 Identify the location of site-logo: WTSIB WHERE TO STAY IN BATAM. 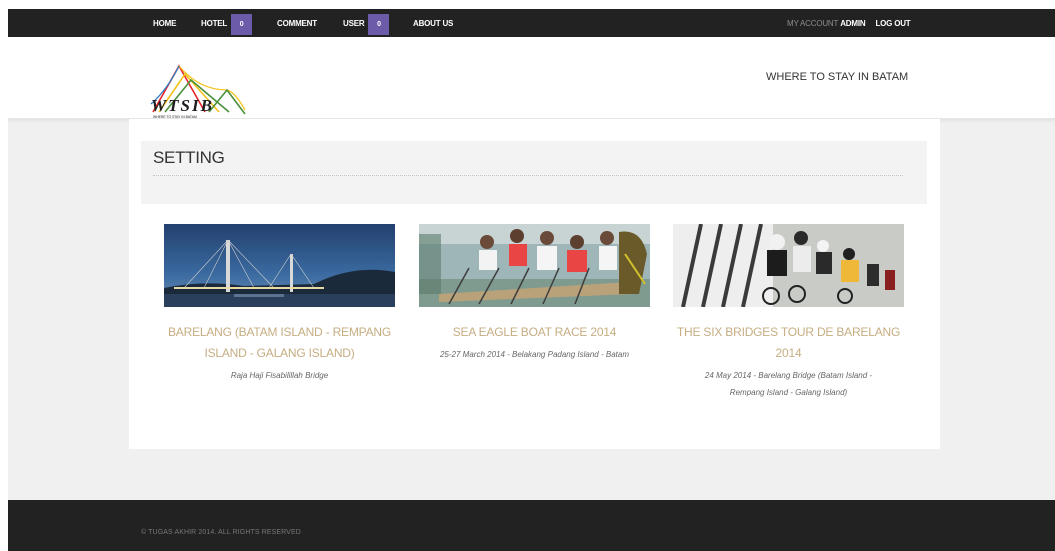
(198, 90).